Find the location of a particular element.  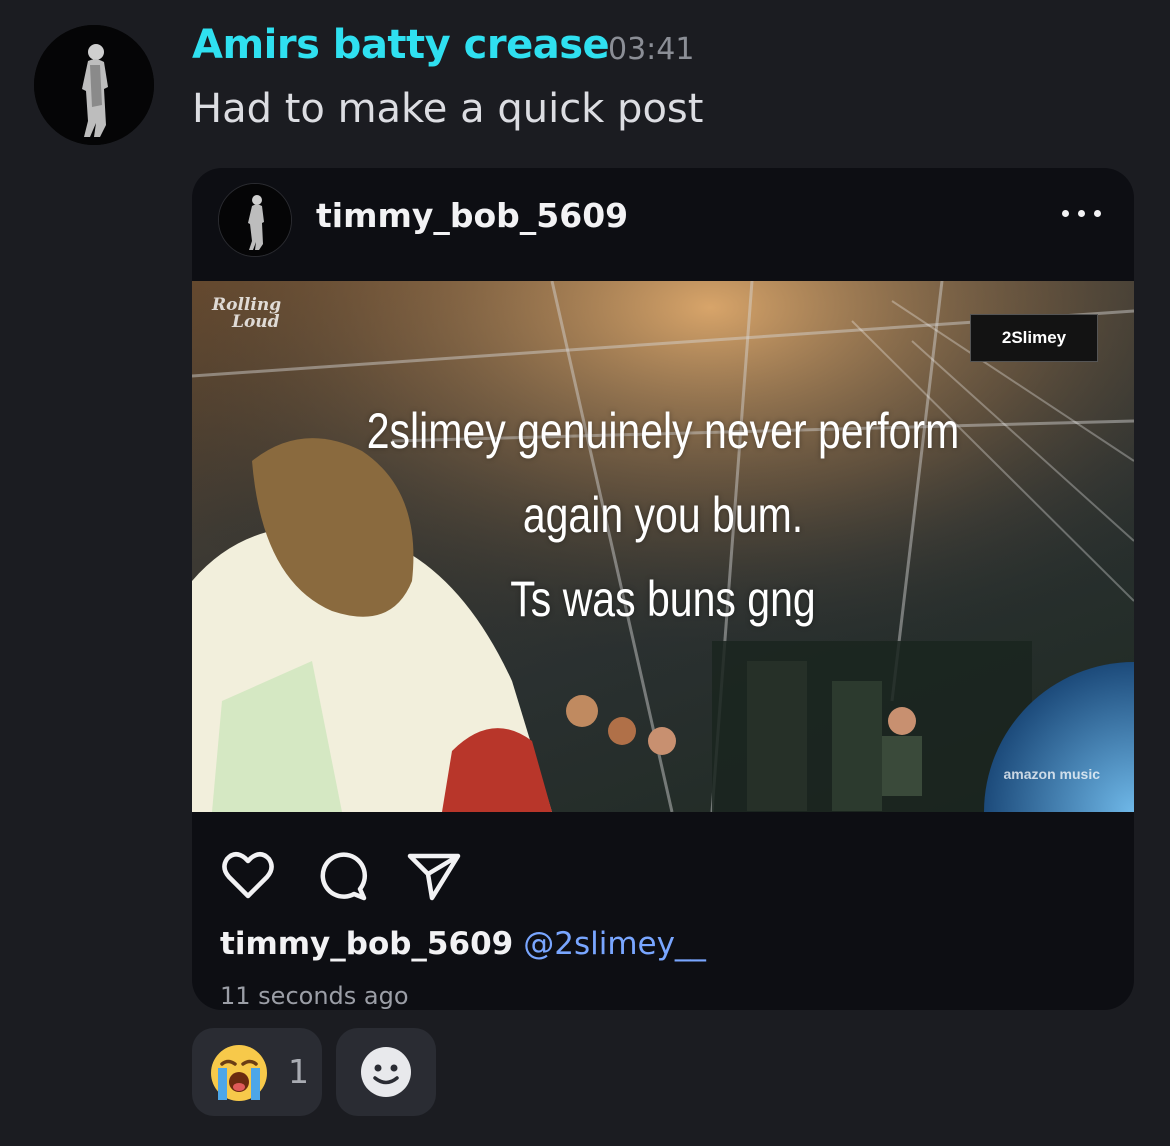

author-name: Amirs batty crease is located at coordinates (401, 45).